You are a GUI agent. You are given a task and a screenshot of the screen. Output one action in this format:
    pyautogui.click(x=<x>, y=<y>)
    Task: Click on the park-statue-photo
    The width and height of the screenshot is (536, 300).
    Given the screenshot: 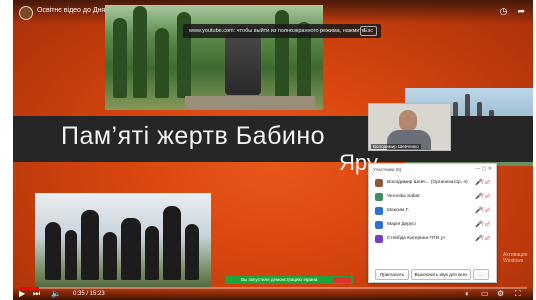 What is the action you would take?
    pyautogui.click(x=214, y=57)
    